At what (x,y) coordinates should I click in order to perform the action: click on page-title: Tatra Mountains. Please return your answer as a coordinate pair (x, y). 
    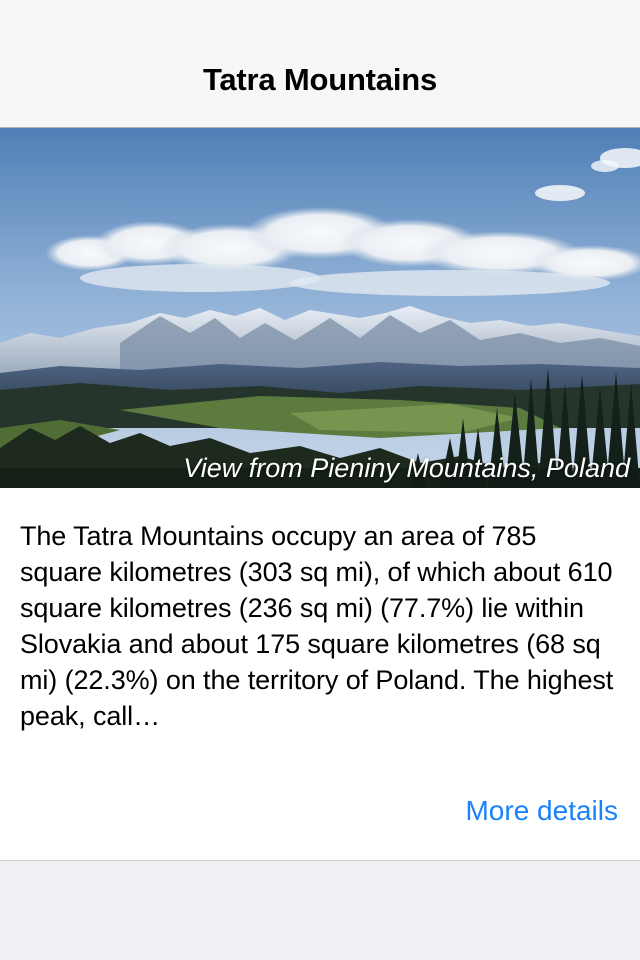
    Looking at the image, I should click on (320, 79).